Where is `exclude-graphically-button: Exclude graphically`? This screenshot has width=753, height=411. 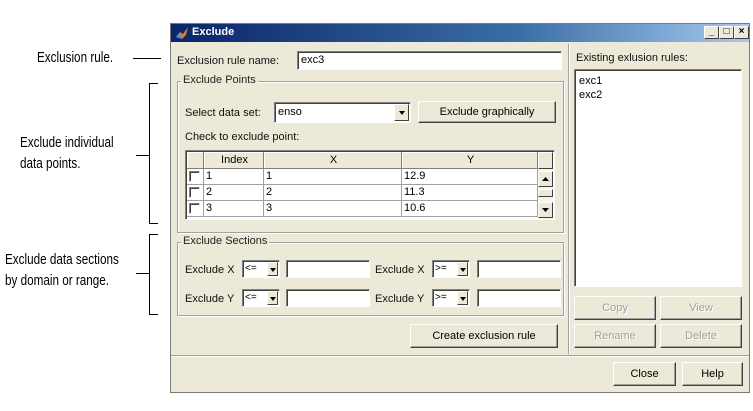
exclude-graphically-button: Exclude graphically is located at coordinates (487, 112).